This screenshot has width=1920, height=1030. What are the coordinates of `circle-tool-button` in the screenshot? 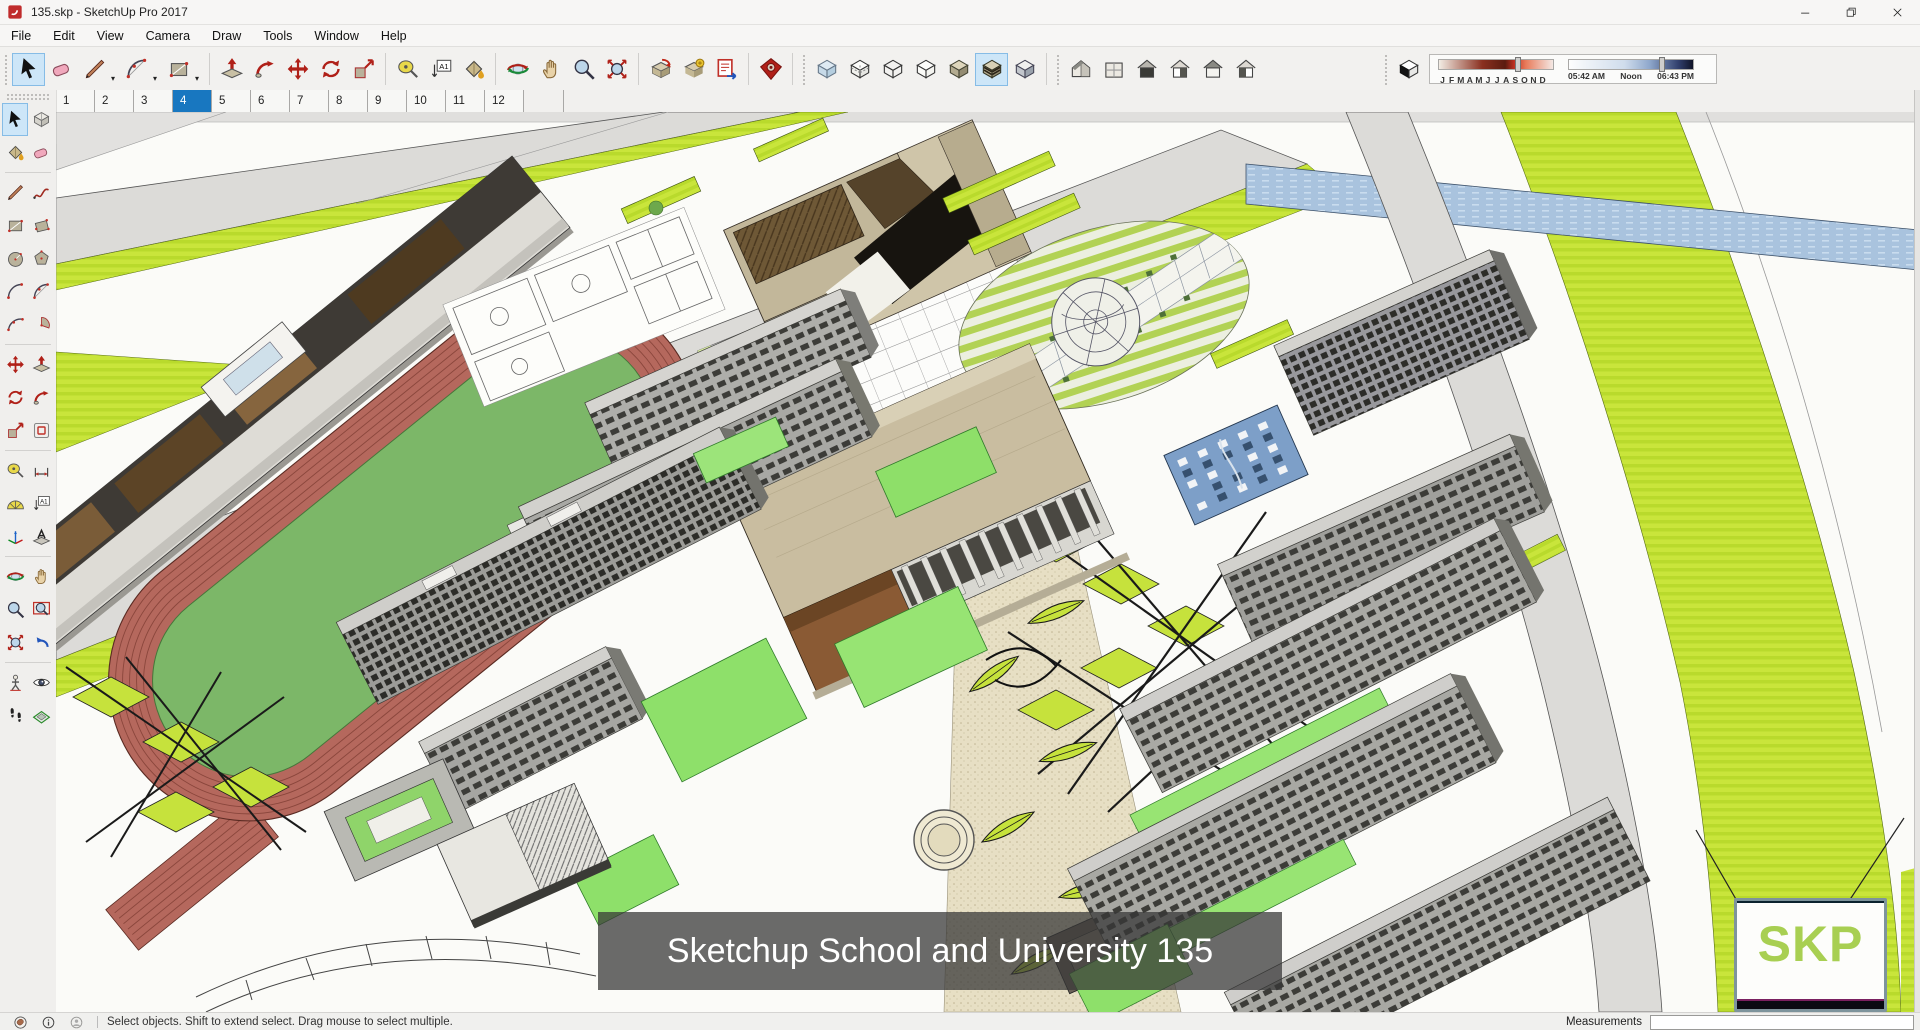 It's located at (15, 258).